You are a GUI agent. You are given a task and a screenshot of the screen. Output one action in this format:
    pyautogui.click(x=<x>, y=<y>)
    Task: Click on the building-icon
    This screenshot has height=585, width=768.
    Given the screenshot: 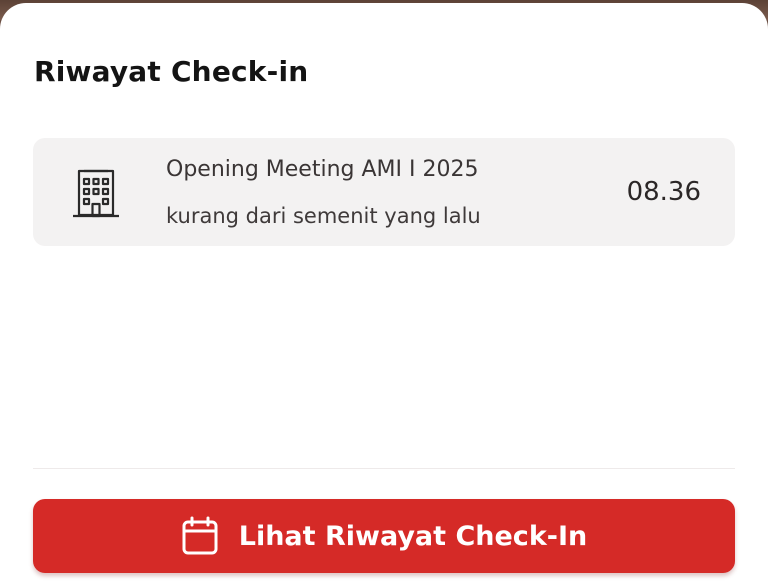 What is the action you would take?
    pyautogui.click(x=96, y=193)
    